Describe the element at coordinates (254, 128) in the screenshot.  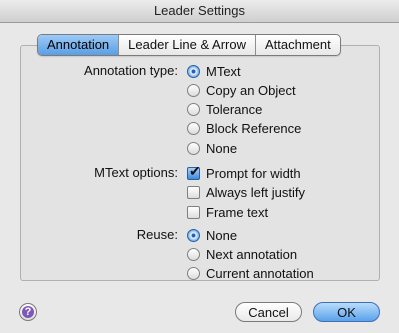
I see `option-label: Block Reference` at that location.